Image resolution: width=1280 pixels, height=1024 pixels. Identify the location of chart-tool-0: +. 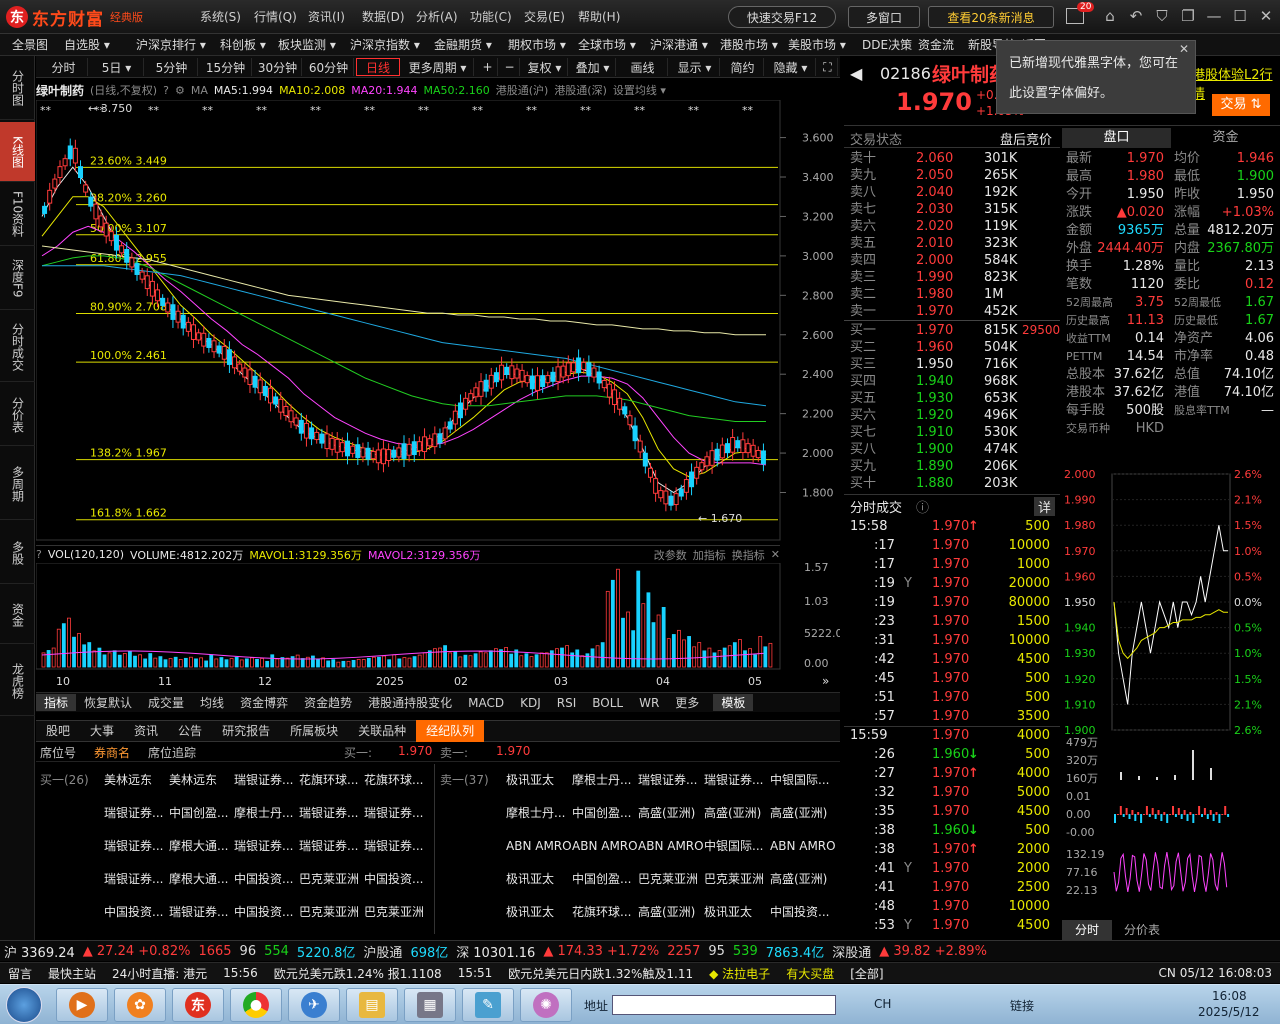
(488, 67).